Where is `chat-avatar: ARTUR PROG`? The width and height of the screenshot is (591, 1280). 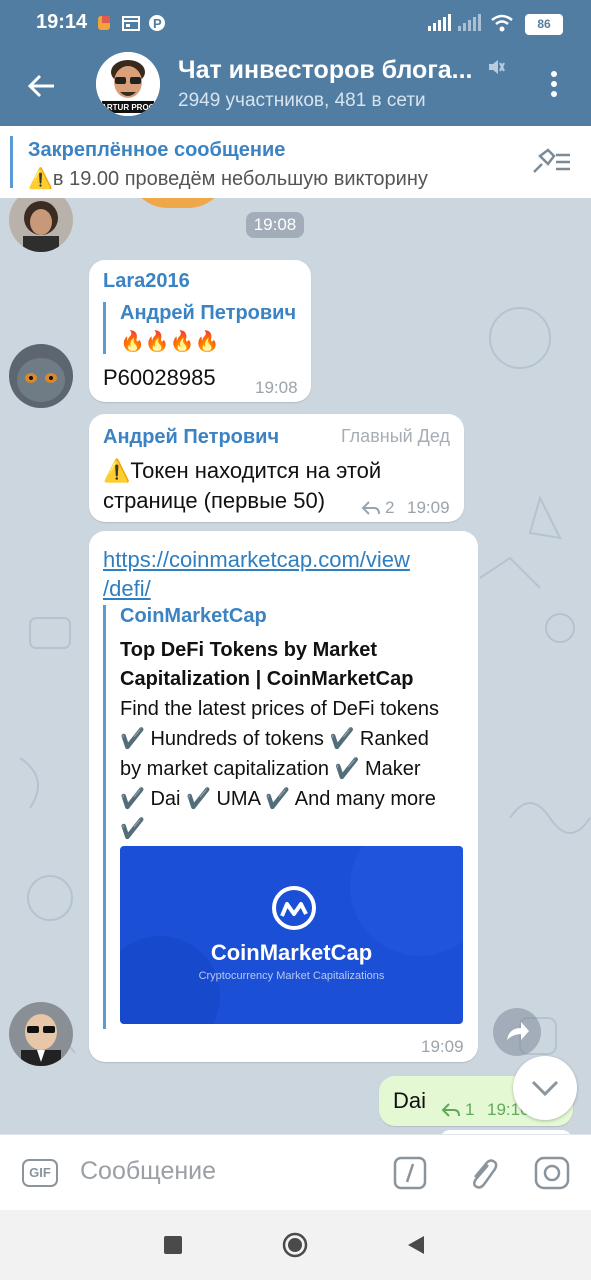 chat-avatar: ARTUR PROG is located at coordinates (128, 84).